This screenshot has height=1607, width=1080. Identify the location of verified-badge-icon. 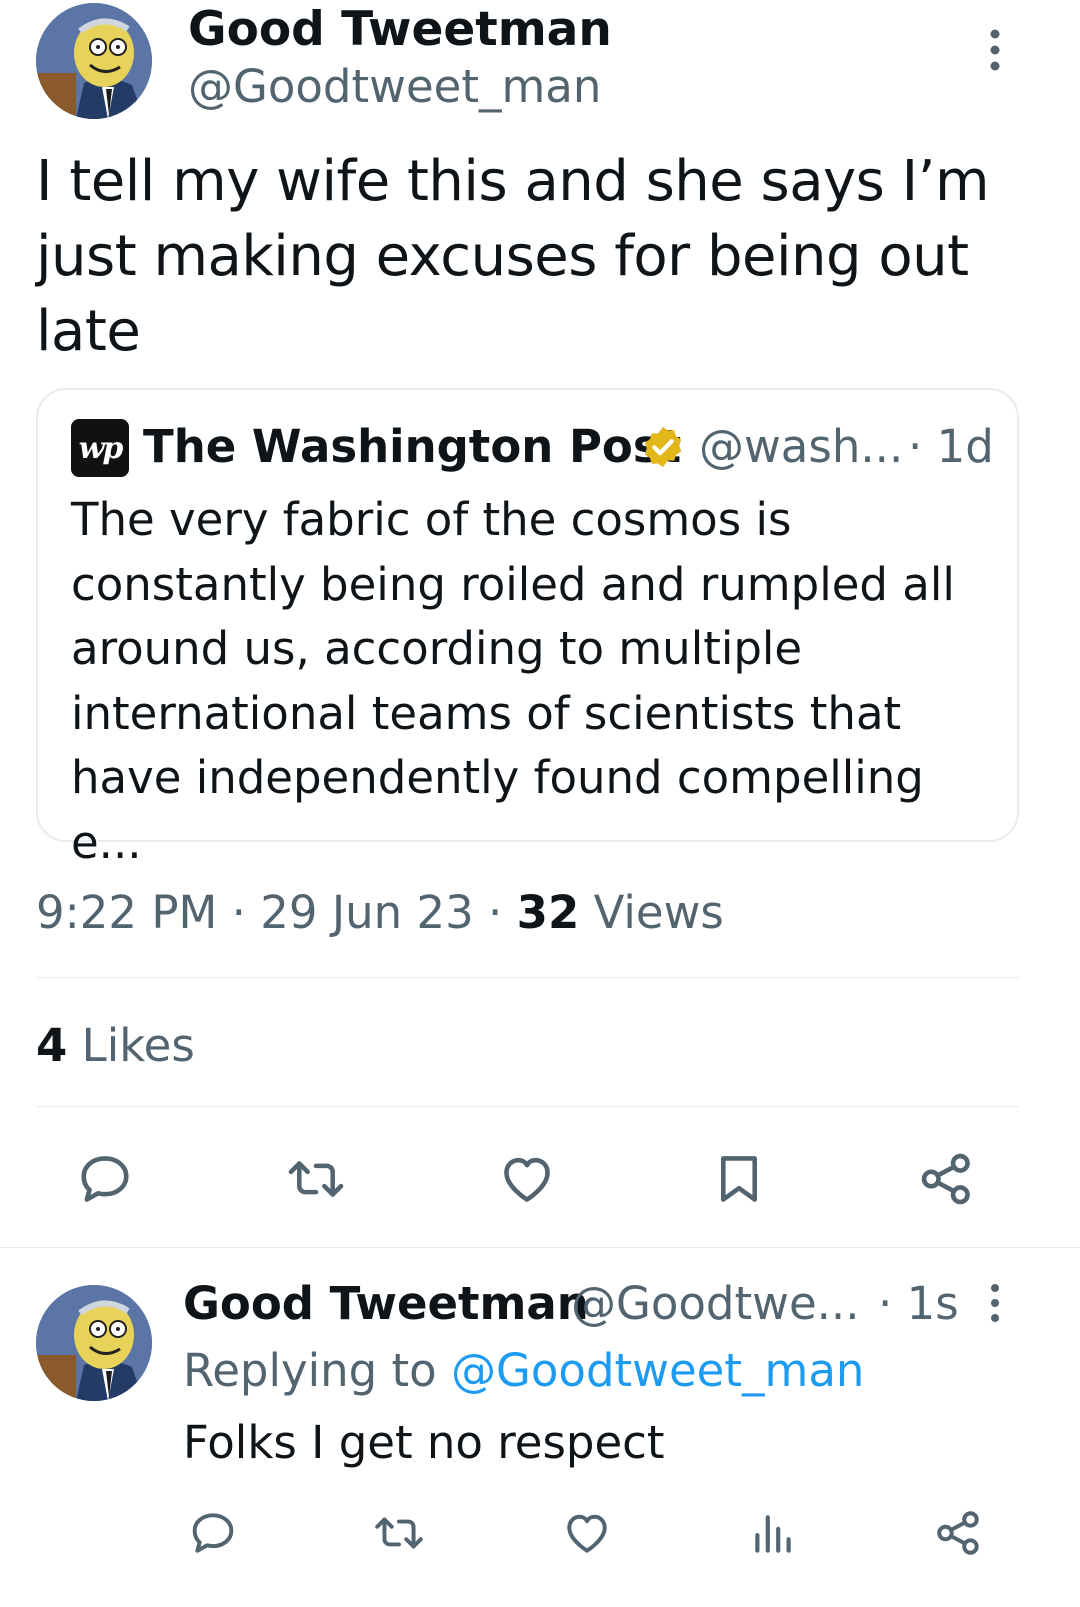
(663, 447).